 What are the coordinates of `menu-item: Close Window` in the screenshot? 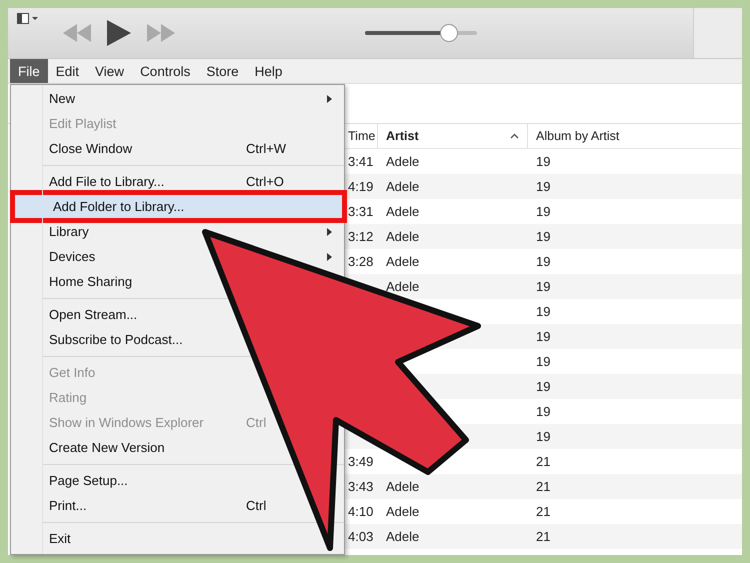 It's located at (90, 148).